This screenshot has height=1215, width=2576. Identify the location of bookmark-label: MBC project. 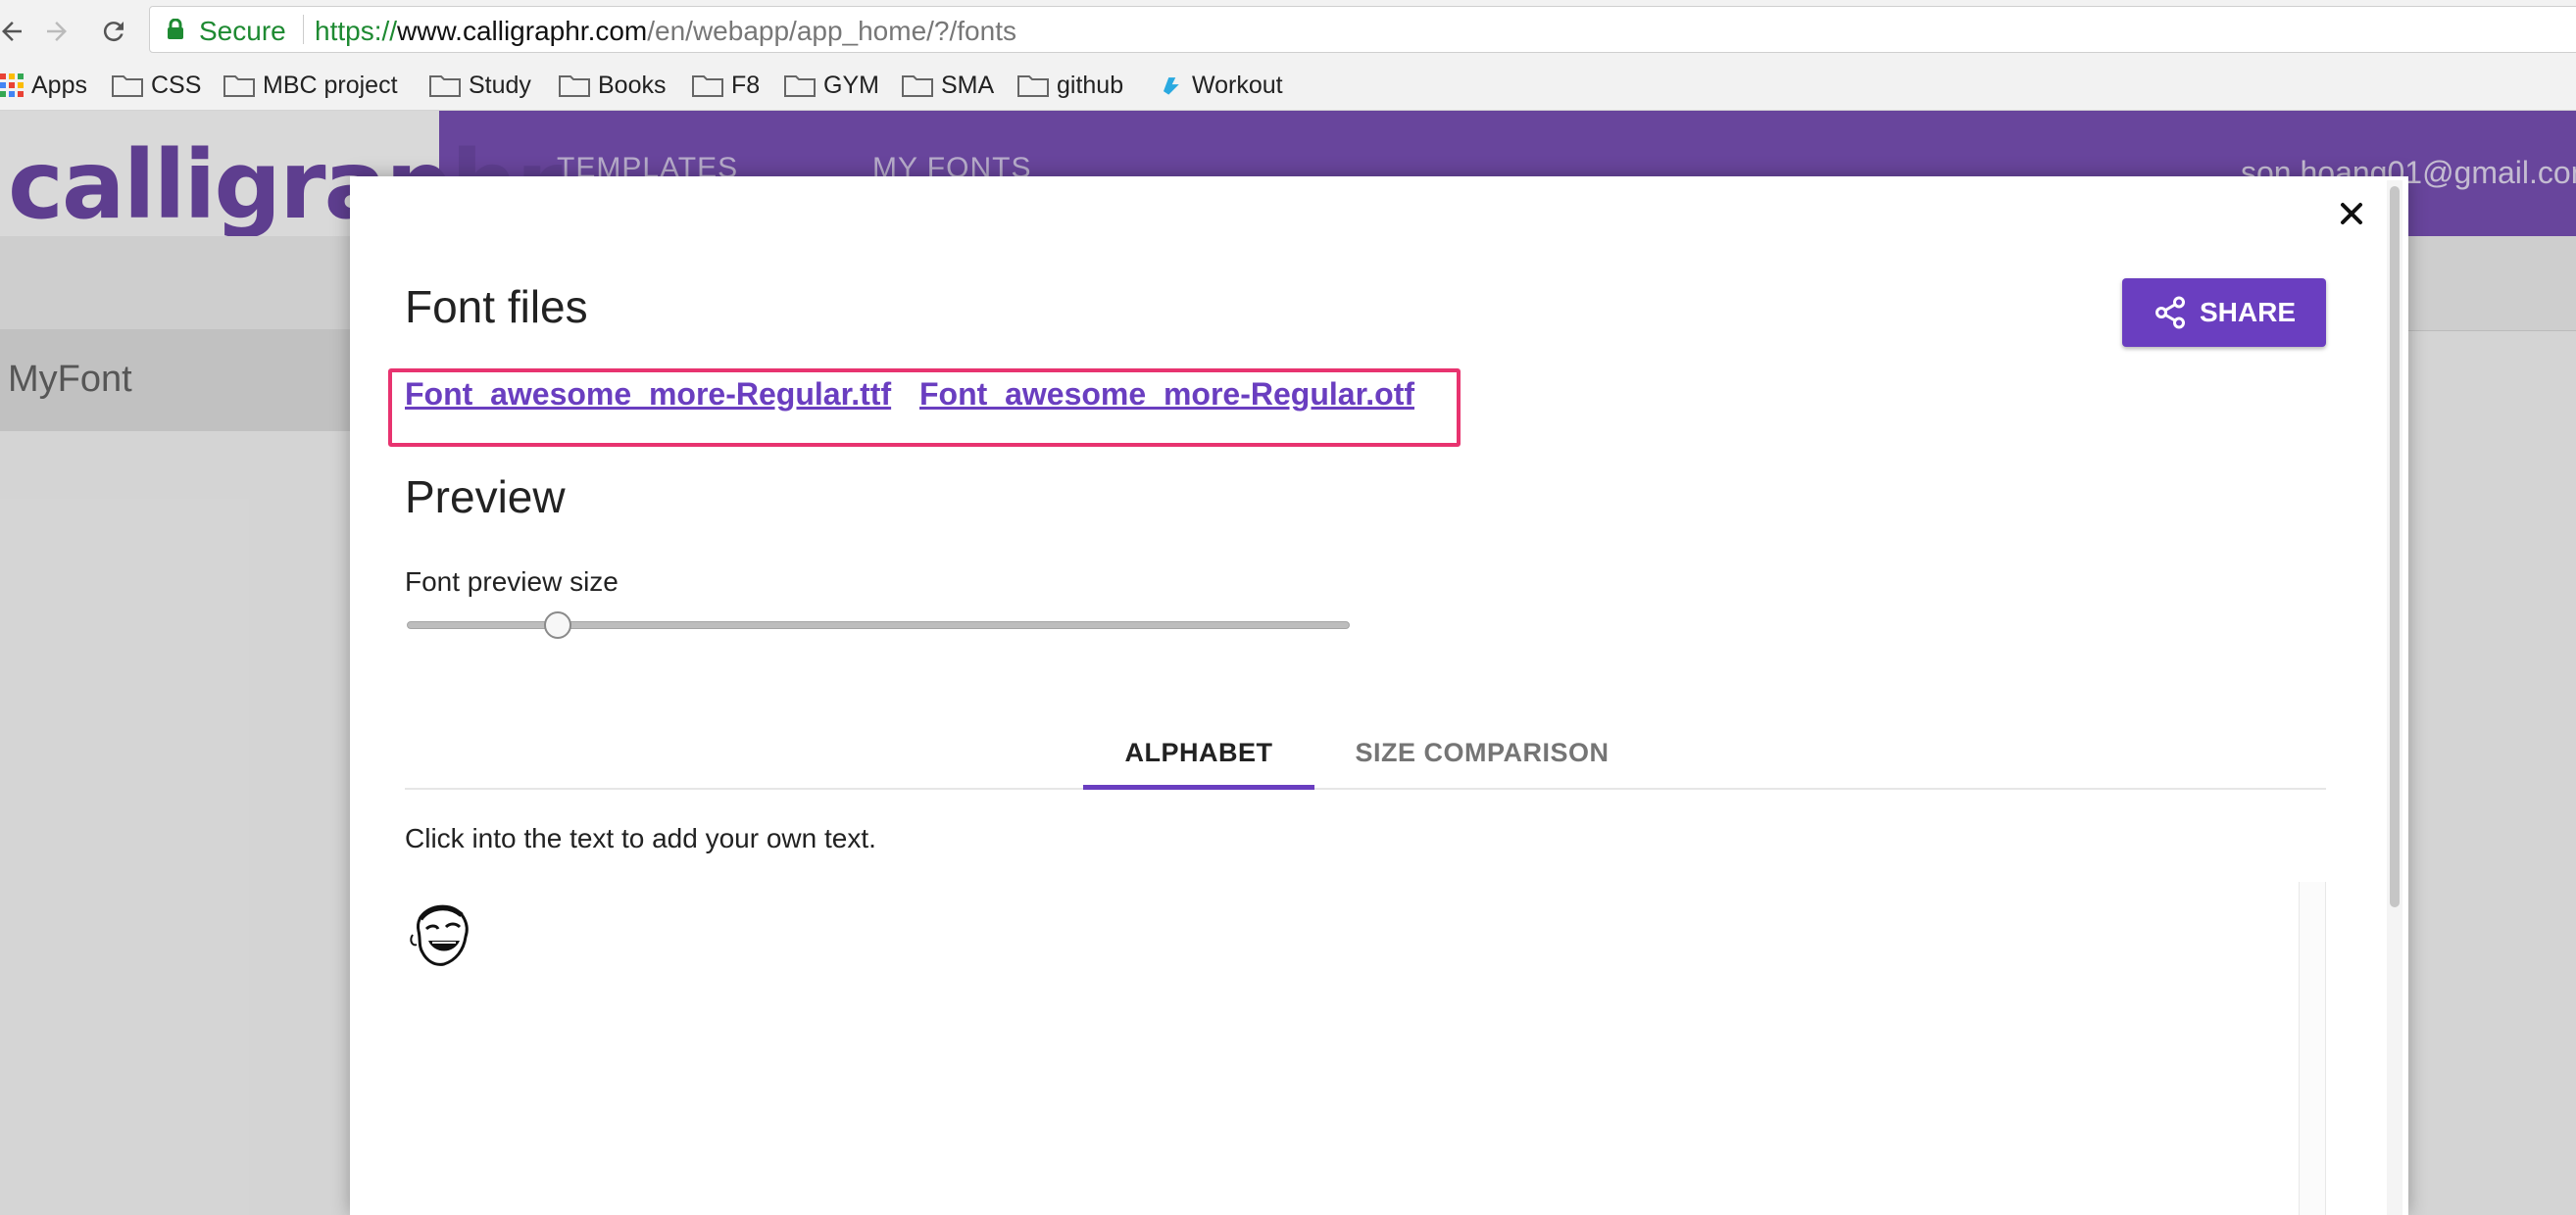
(330, 85).